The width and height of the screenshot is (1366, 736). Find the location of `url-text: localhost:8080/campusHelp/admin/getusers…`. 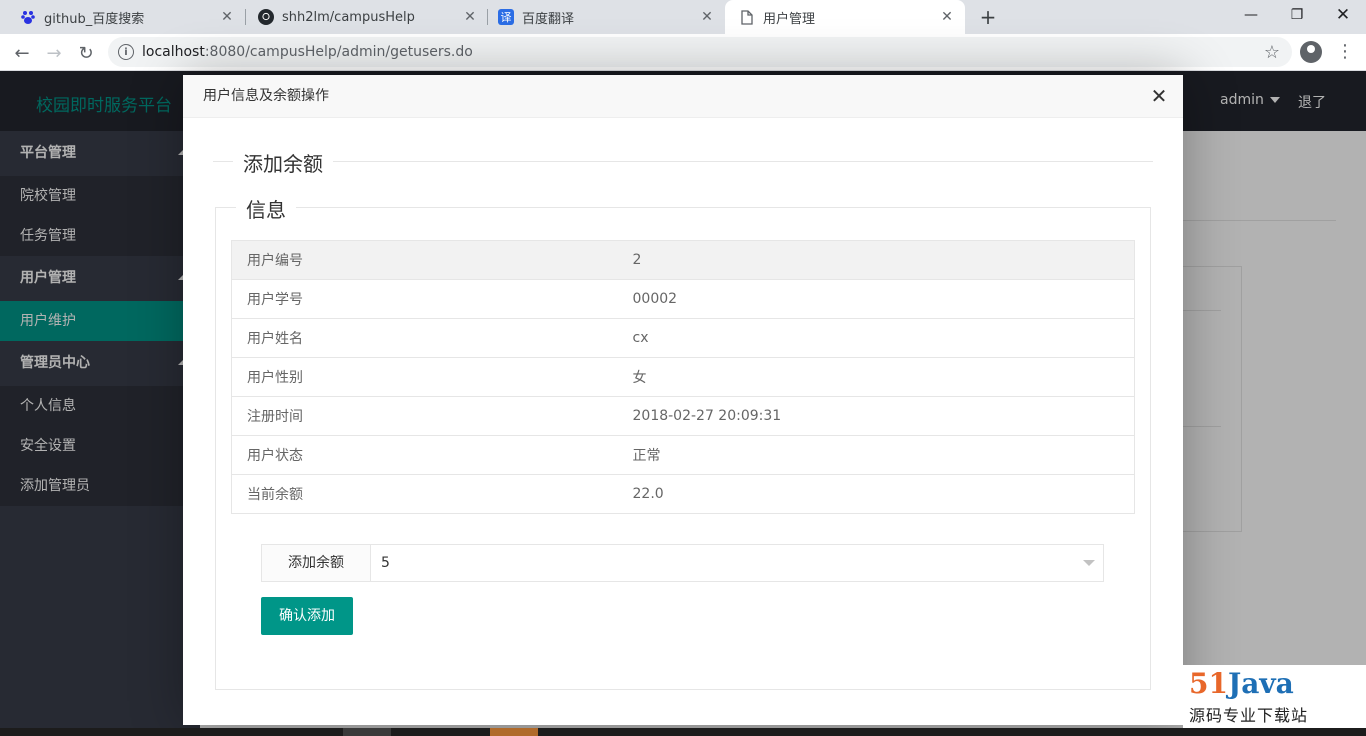

url-text: localhost:8080/campusHelp/admin/getusers… is located at coordinates (307, 52).